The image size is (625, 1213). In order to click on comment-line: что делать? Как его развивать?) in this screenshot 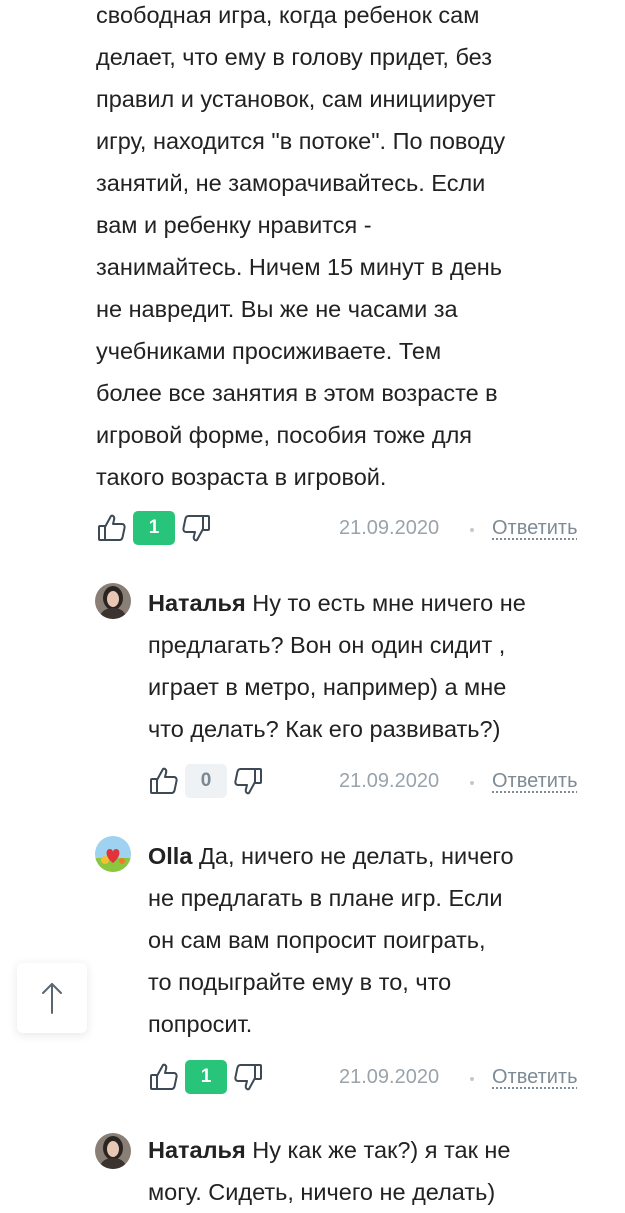, I will do `click(324, 729)`.